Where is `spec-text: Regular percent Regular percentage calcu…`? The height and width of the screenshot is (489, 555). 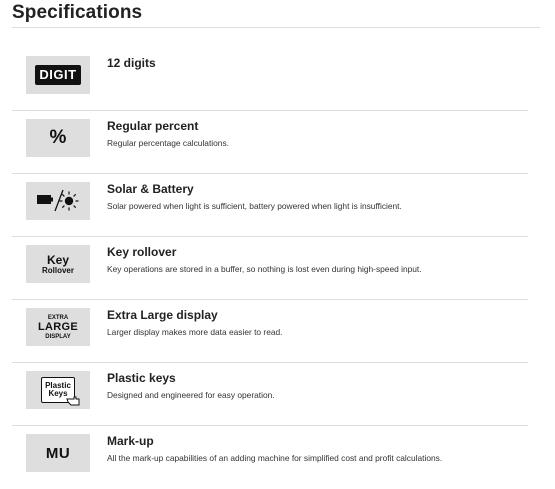
spec-text: Regular percent Regular percentage calcu… is located at coordinates (317, 134).